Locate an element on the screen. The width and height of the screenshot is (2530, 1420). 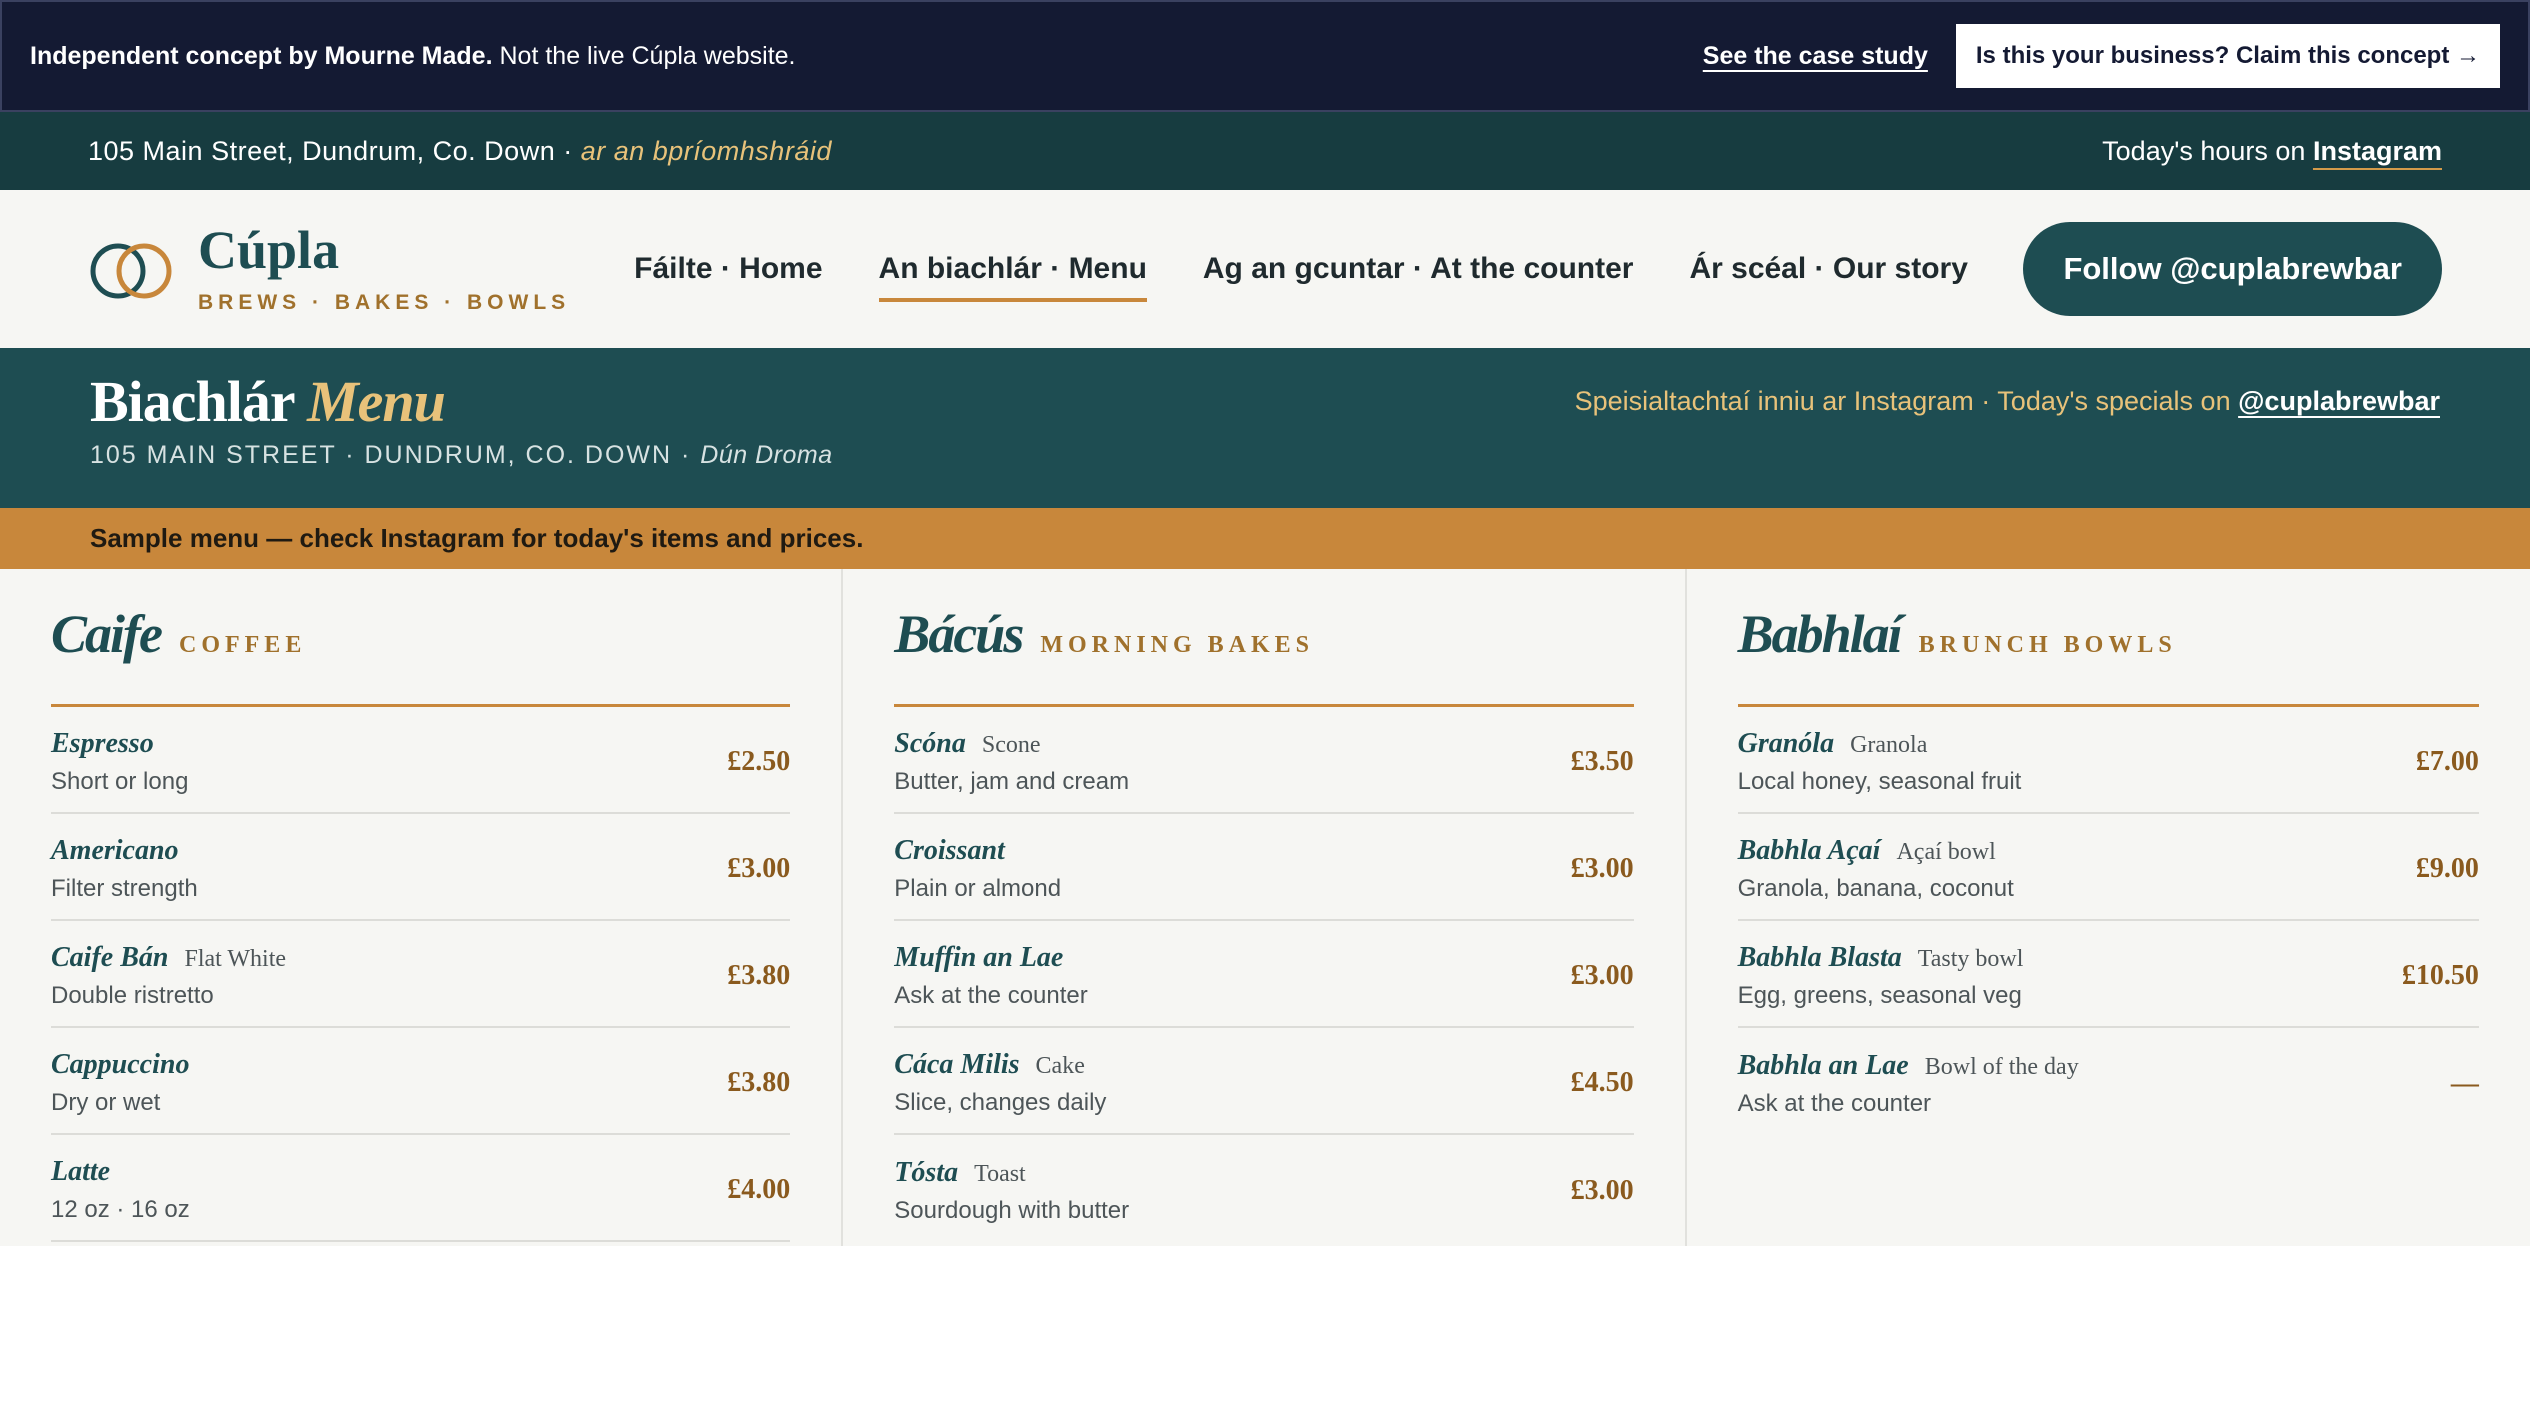
brand-tagline: BREWS · BAKES · BOWLS is located at coordinates (384, 302).